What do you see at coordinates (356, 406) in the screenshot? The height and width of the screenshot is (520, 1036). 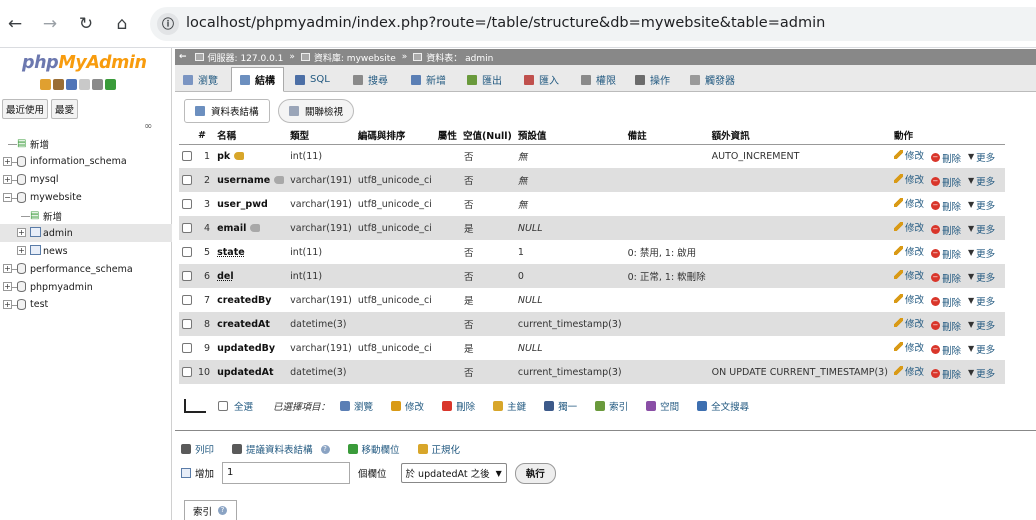 I see `bulk-browse-button: 瀏覽` at bounding box center [356, 406].